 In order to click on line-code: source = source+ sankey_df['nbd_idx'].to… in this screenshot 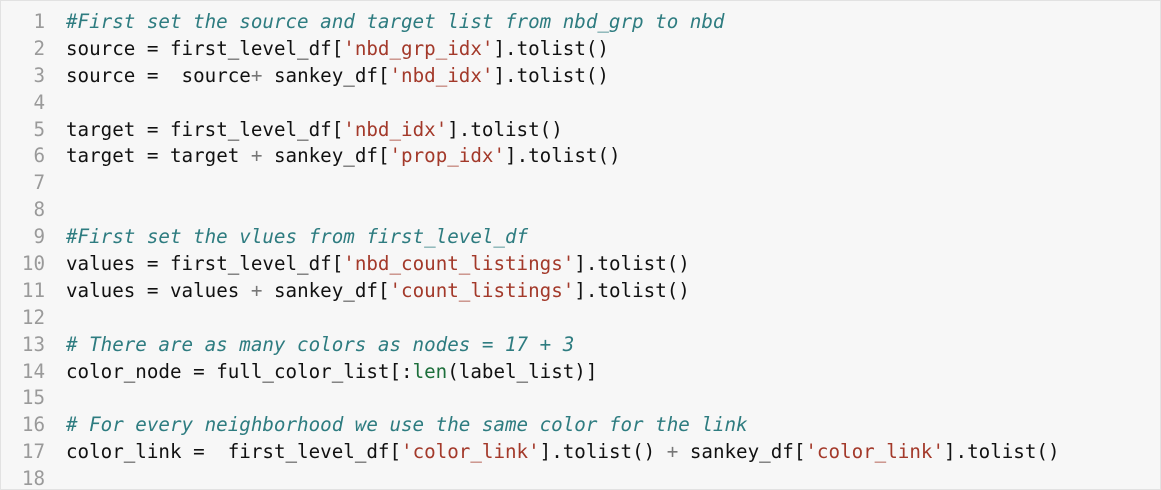, I will do `click(327, 76)`.